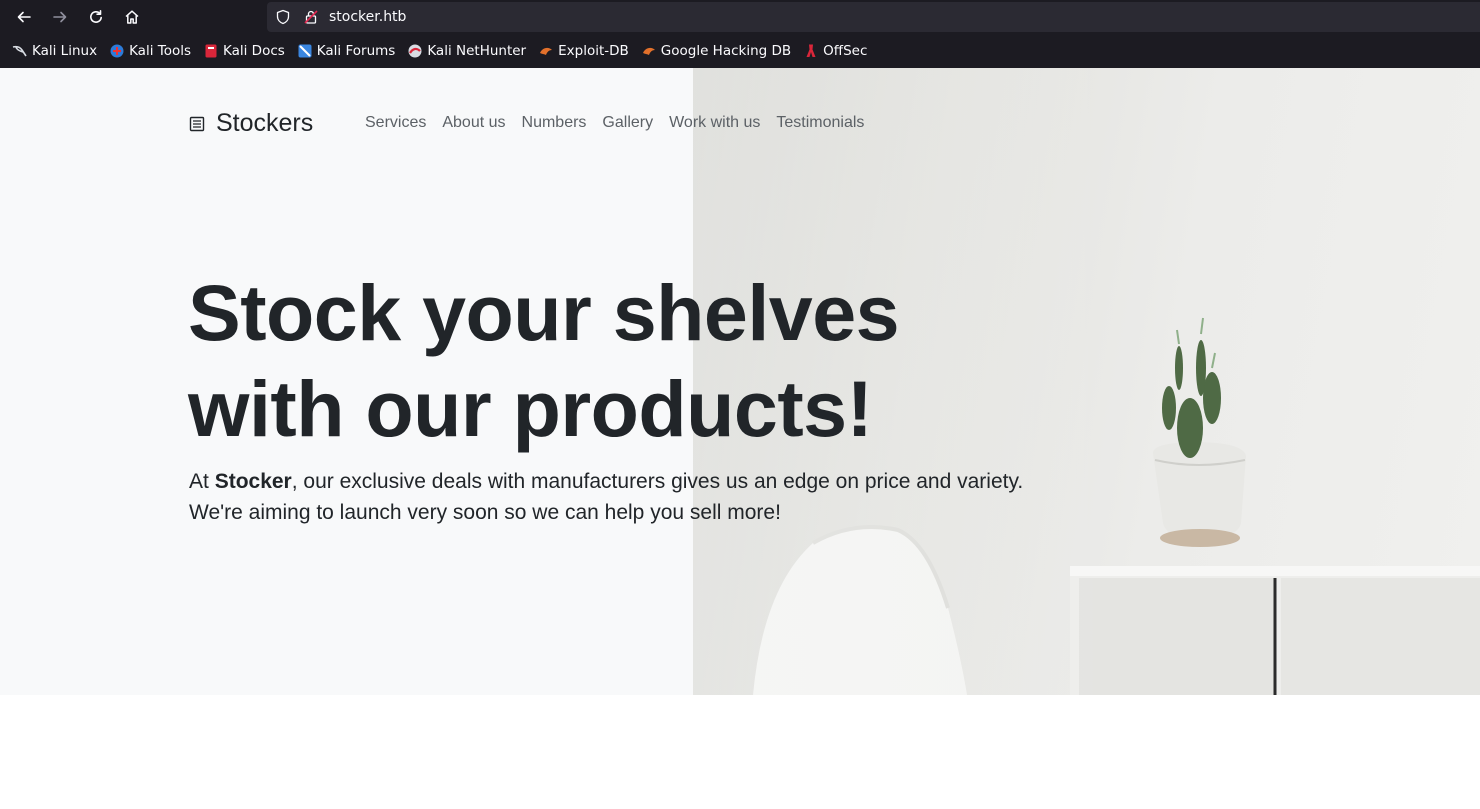 The height and width of the screenshot is (809, 1480). Describe the element at coordinates (117, 51) in the screenshot. I see `kali-tools-icon` at that location.